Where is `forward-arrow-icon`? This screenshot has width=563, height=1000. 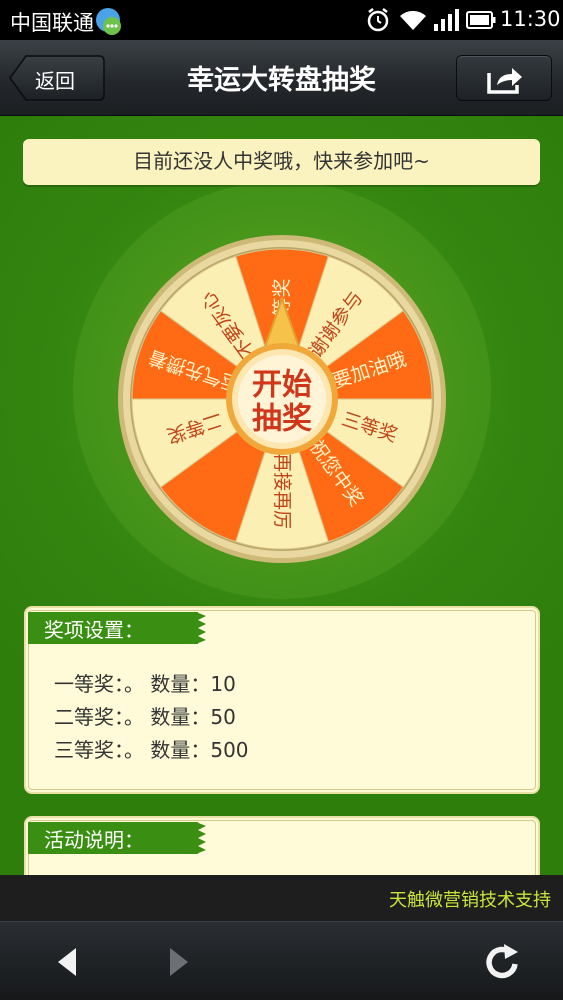
forward-arrow-icon is located at coordinates (179, 962).